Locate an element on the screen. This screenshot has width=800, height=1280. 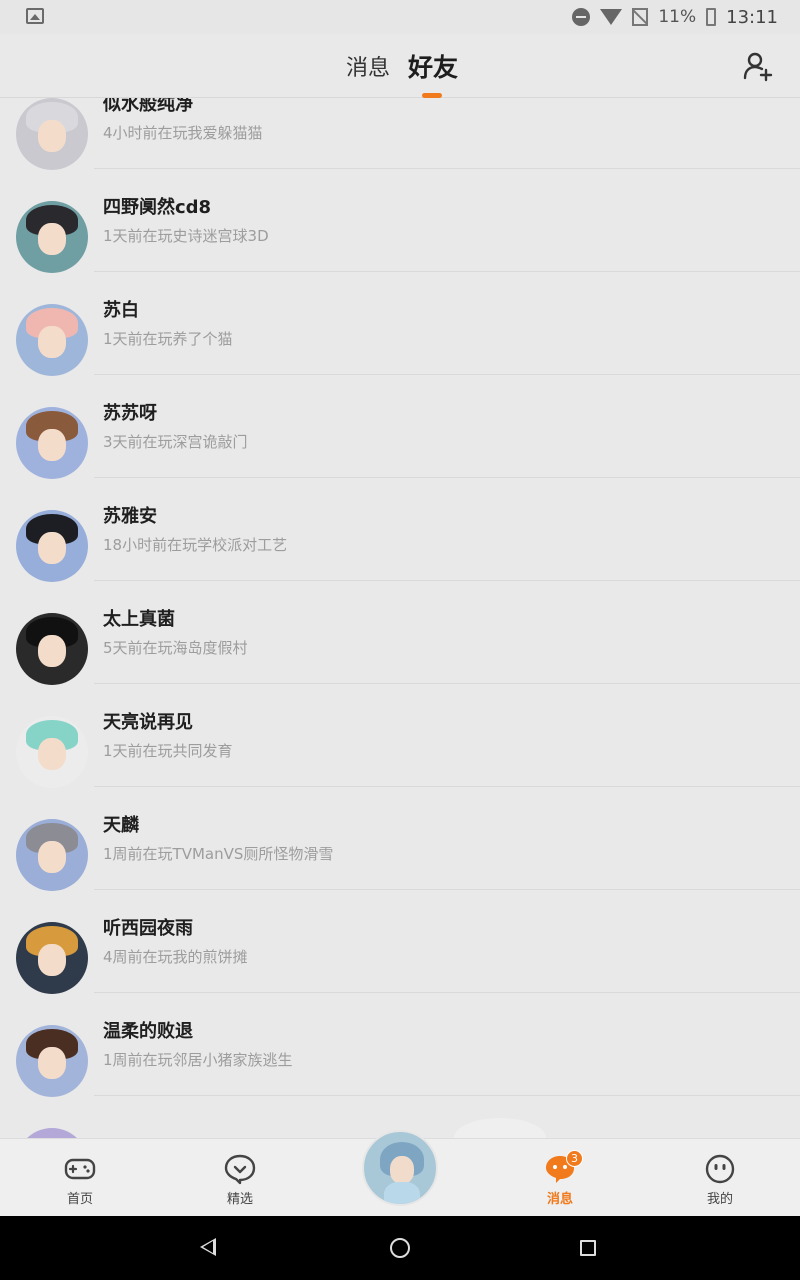
list-item: 似水般纯净 4小时前在玩我爱躲猫猫 is located at coordinates (400, 134).